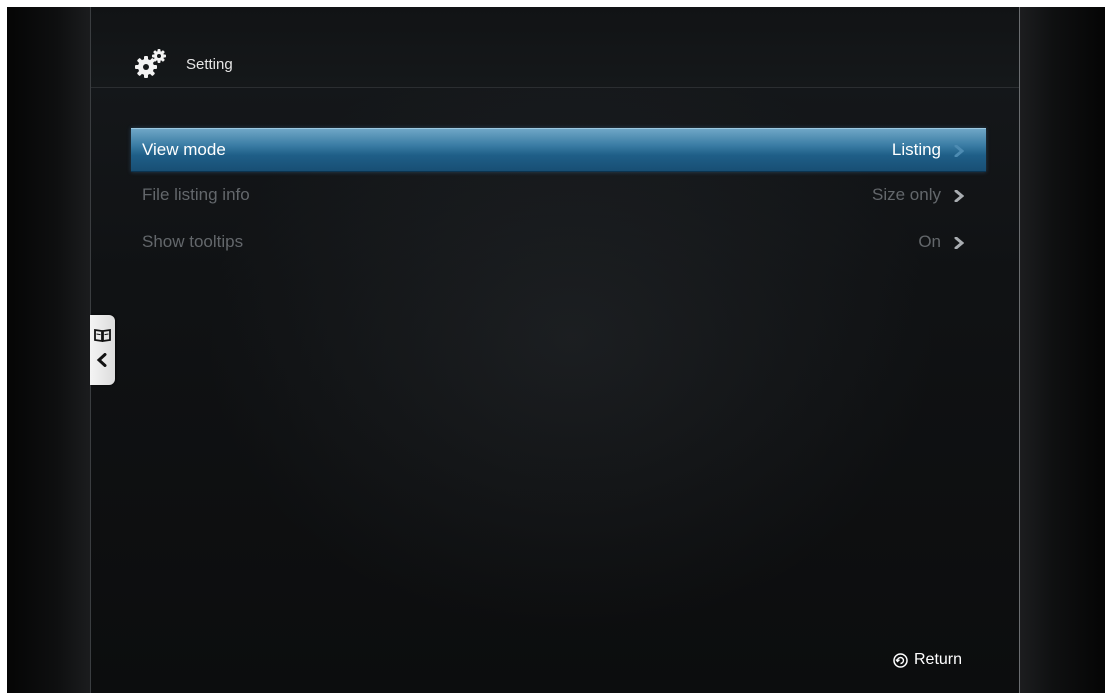  What do you see at coordinates (184, 149) in the screenshot?
I see `menu-item-label: View mode` at bounding box center [184, 149].